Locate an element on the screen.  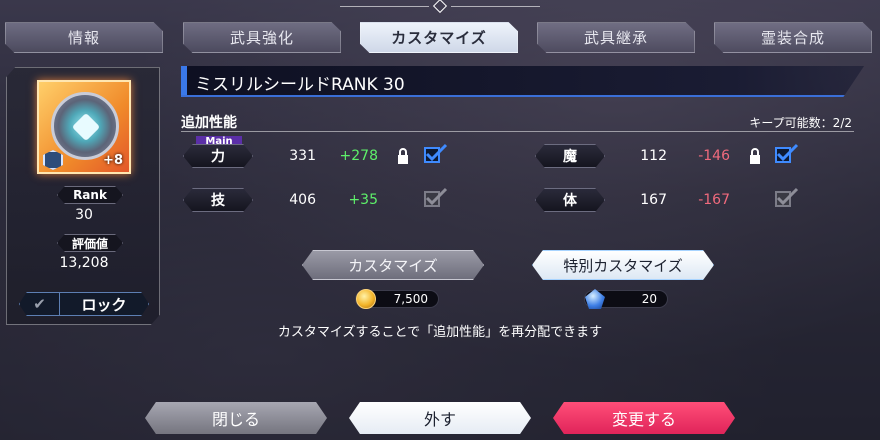
keep-checkbox-vit is located at coordinates (787, 198).